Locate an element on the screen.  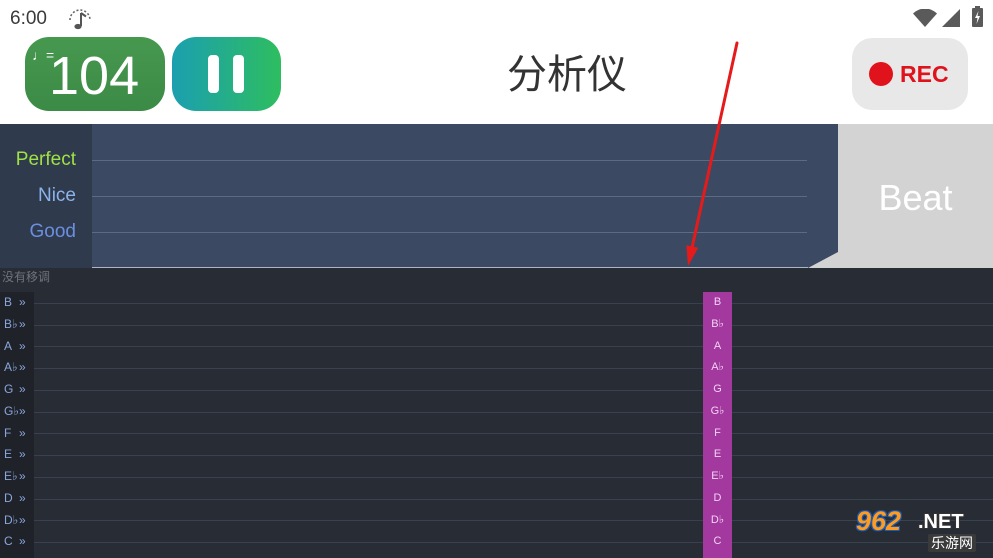
highlighted-note: C is located at coordinates (717, 541).